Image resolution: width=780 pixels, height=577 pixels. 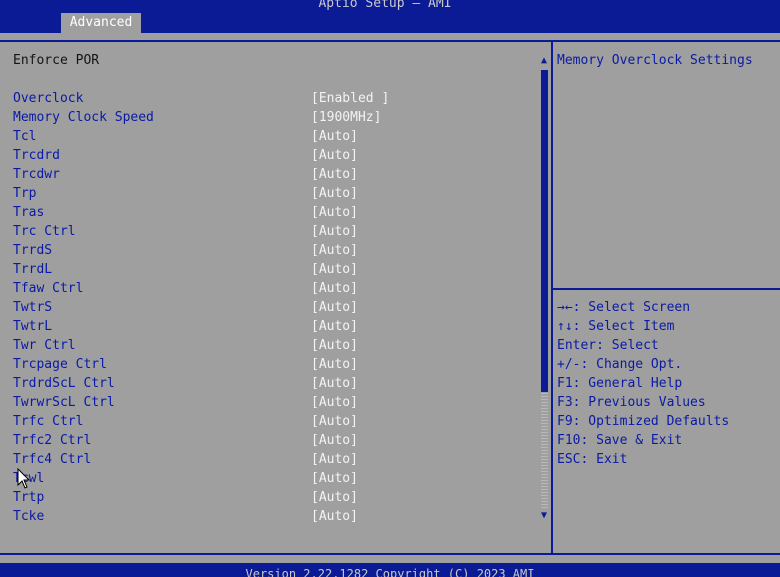 I want to click on setting-value-trfc-ctrl: [Auto], so click(x=334, y=421).